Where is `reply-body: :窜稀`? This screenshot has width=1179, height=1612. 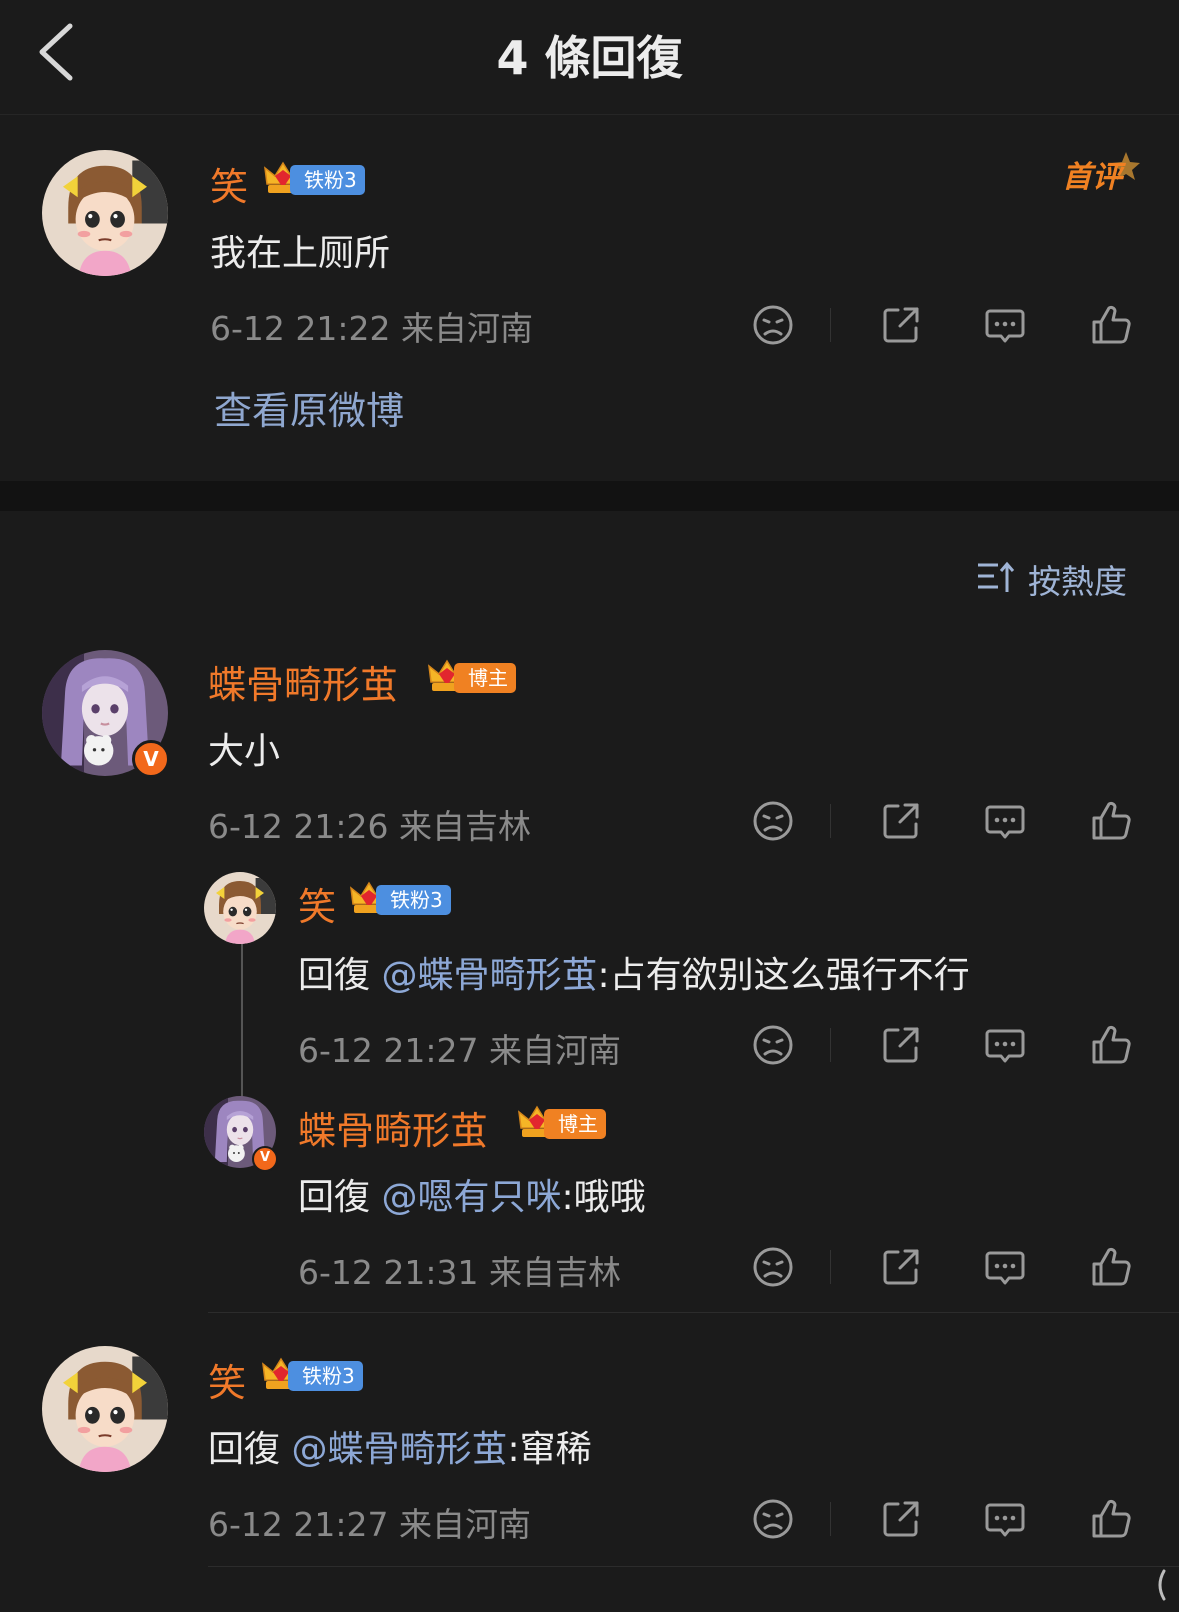 reply-body: :窜稀 is located at coordinates (549, 1449).